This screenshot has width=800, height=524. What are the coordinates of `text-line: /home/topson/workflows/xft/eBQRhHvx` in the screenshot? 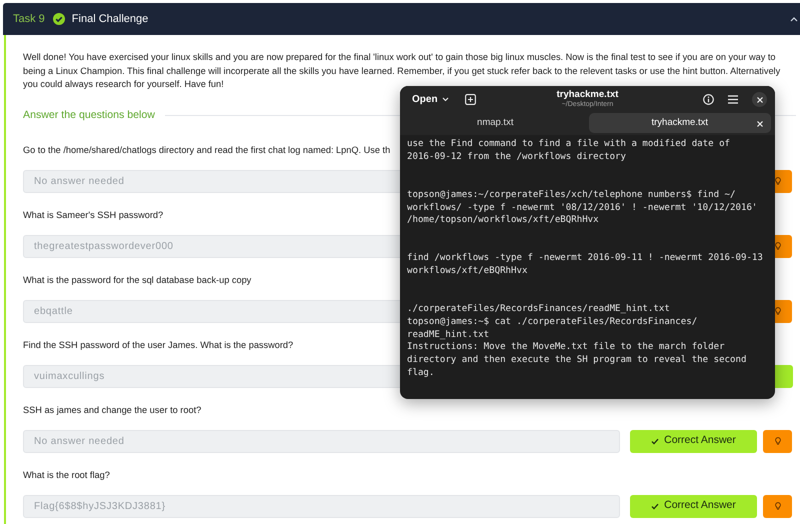 It's located at (503, 220).